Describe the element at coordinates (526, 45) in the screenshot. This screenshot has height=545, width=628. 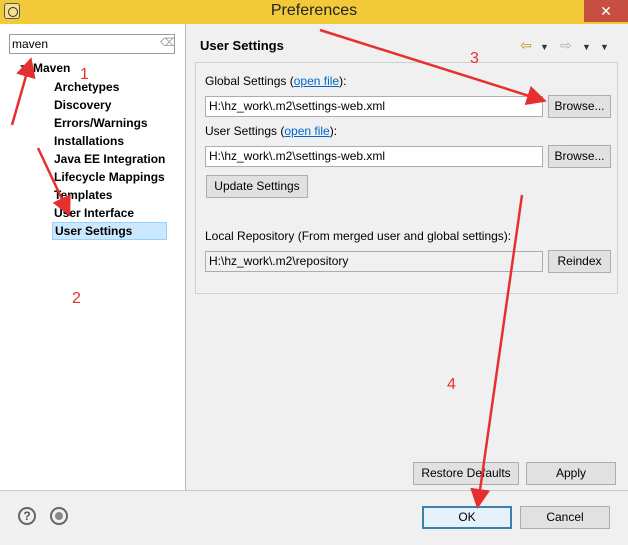
I see `back-icon: ⇦` at that location.